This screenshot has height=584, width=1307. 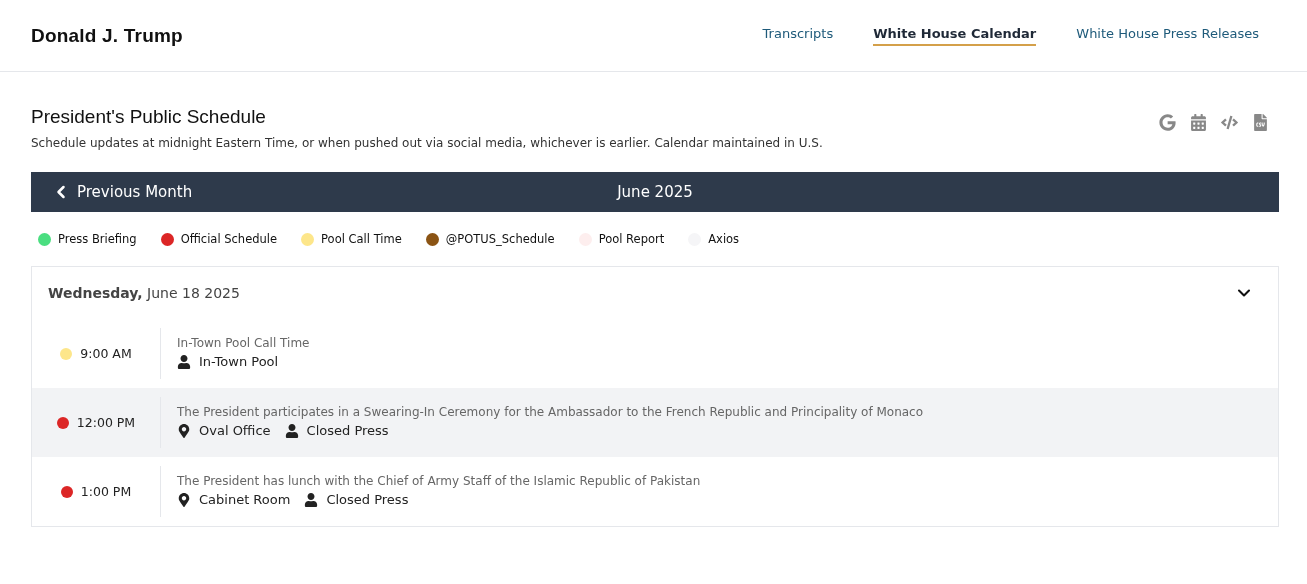 I want to click on event-detail: In-Town Pool, so click(x=239, y=361).